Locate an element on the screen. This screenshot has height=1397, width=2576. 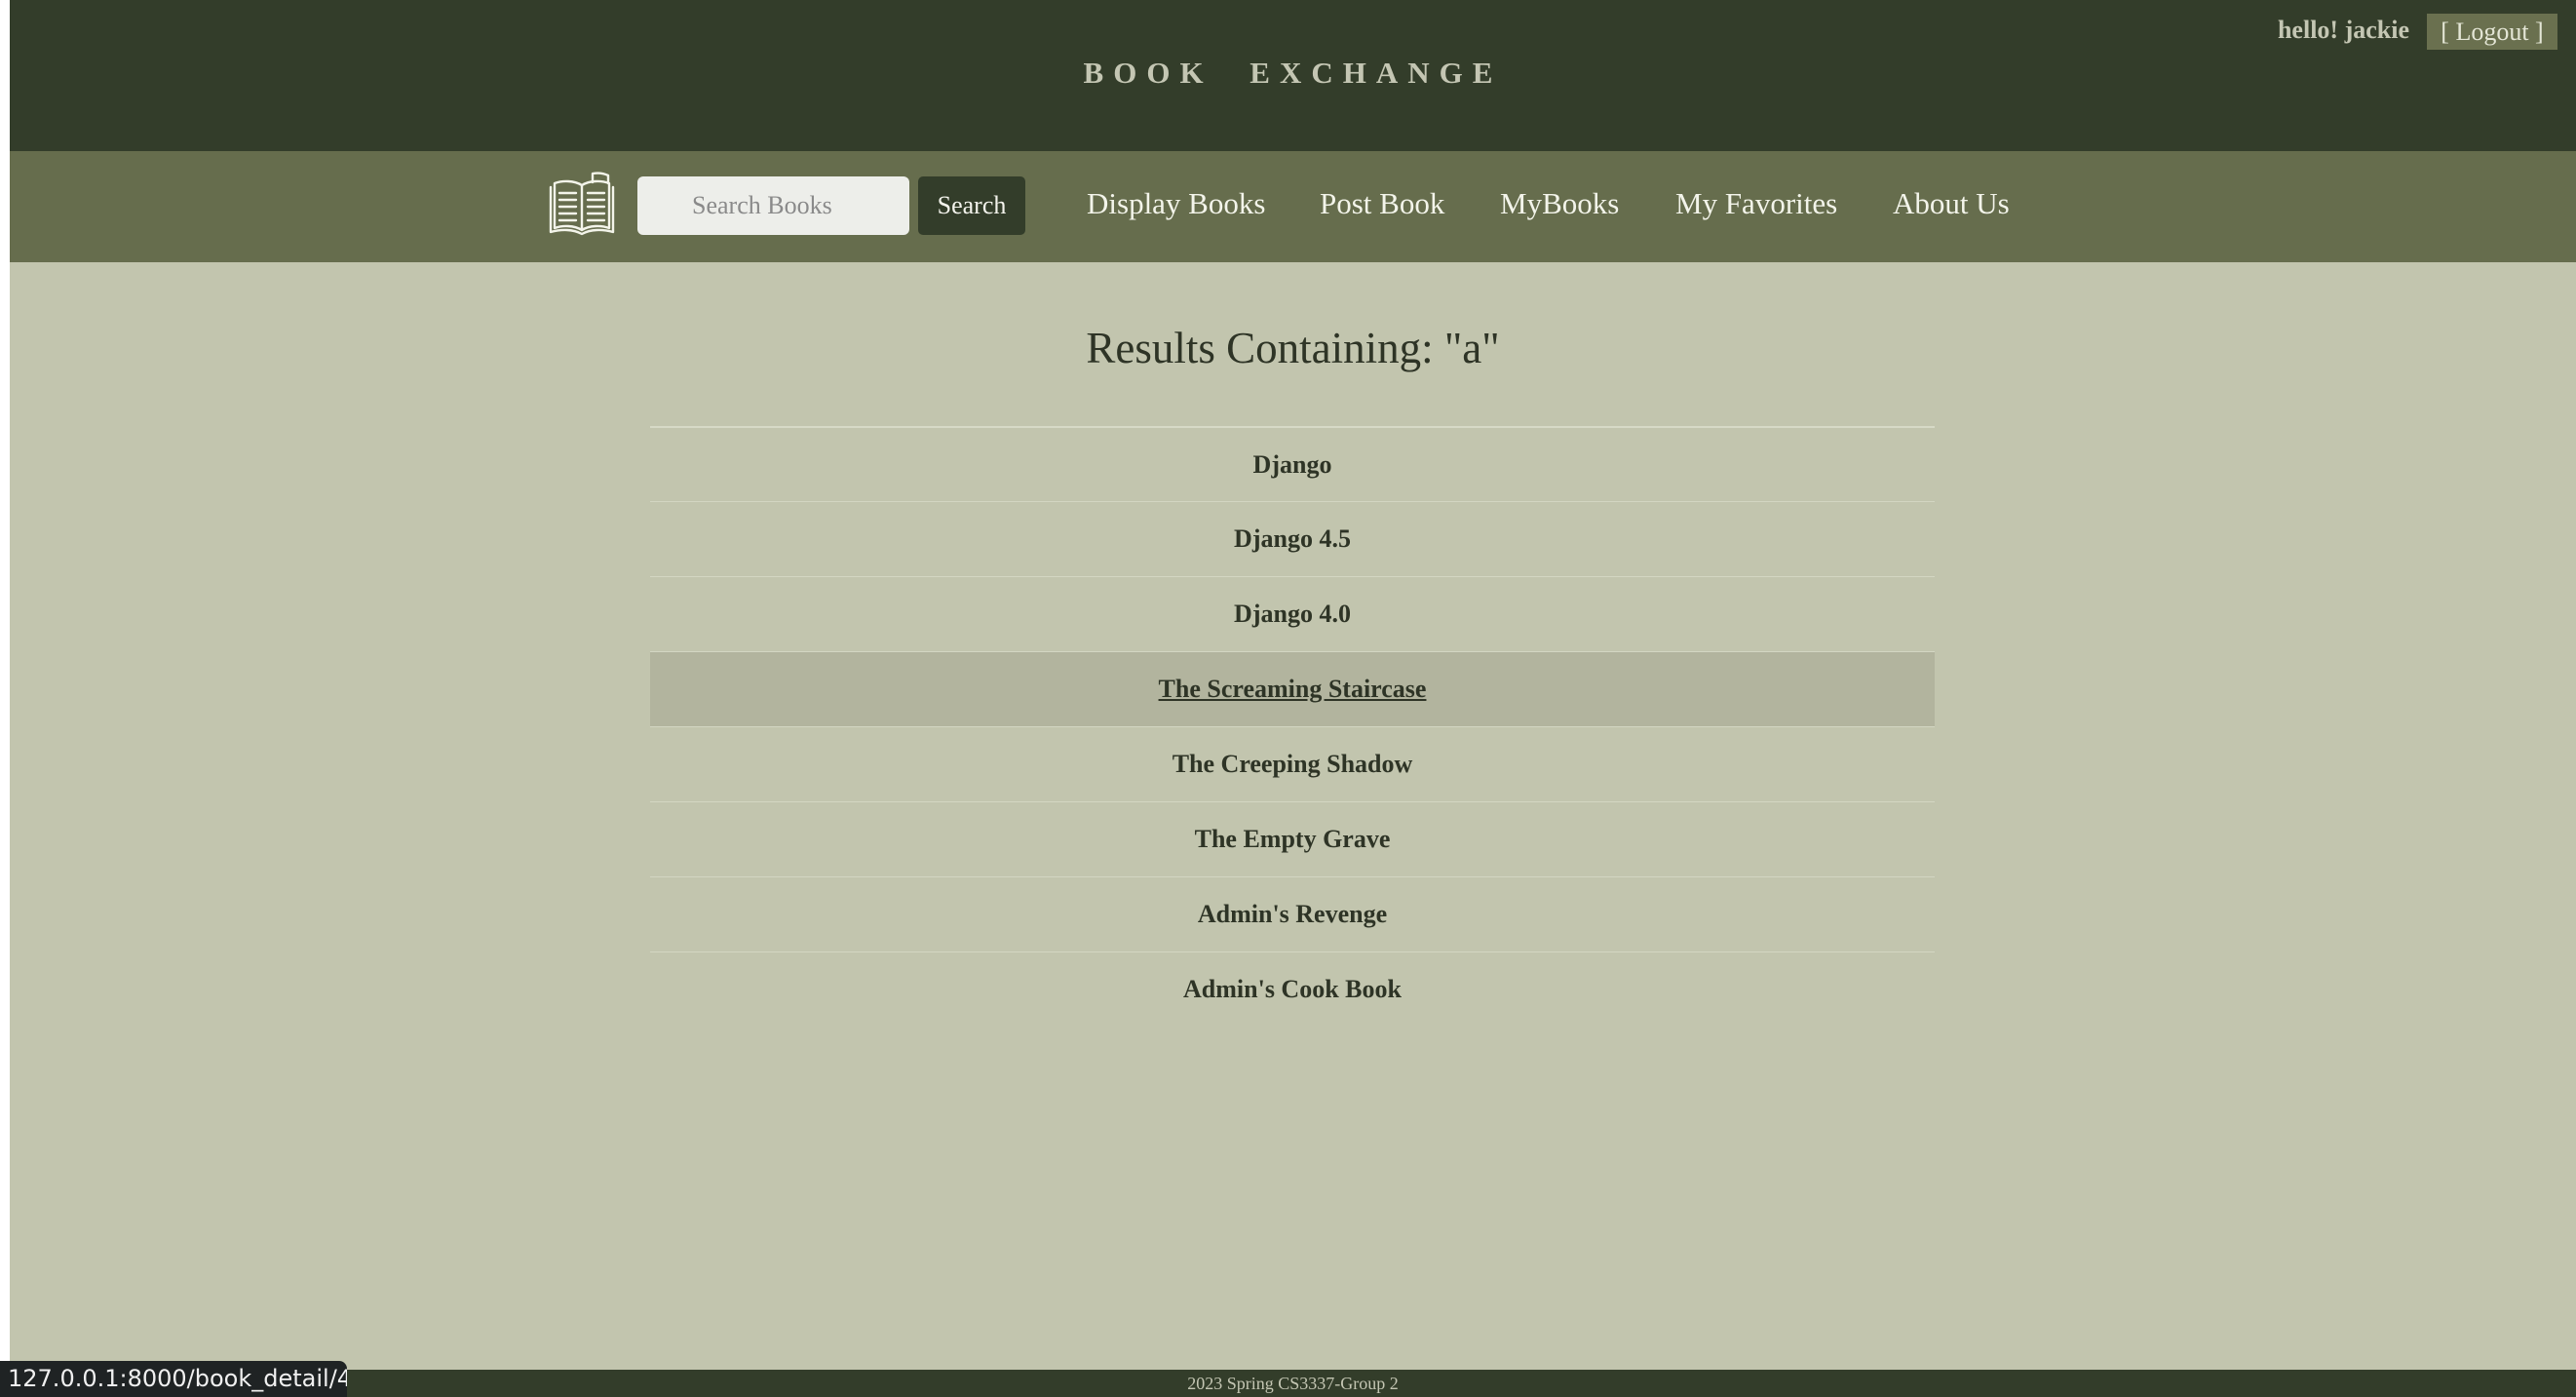
footer: 2023 Spring CS3337-Group 2 is located at coordinates (1293, 1384).